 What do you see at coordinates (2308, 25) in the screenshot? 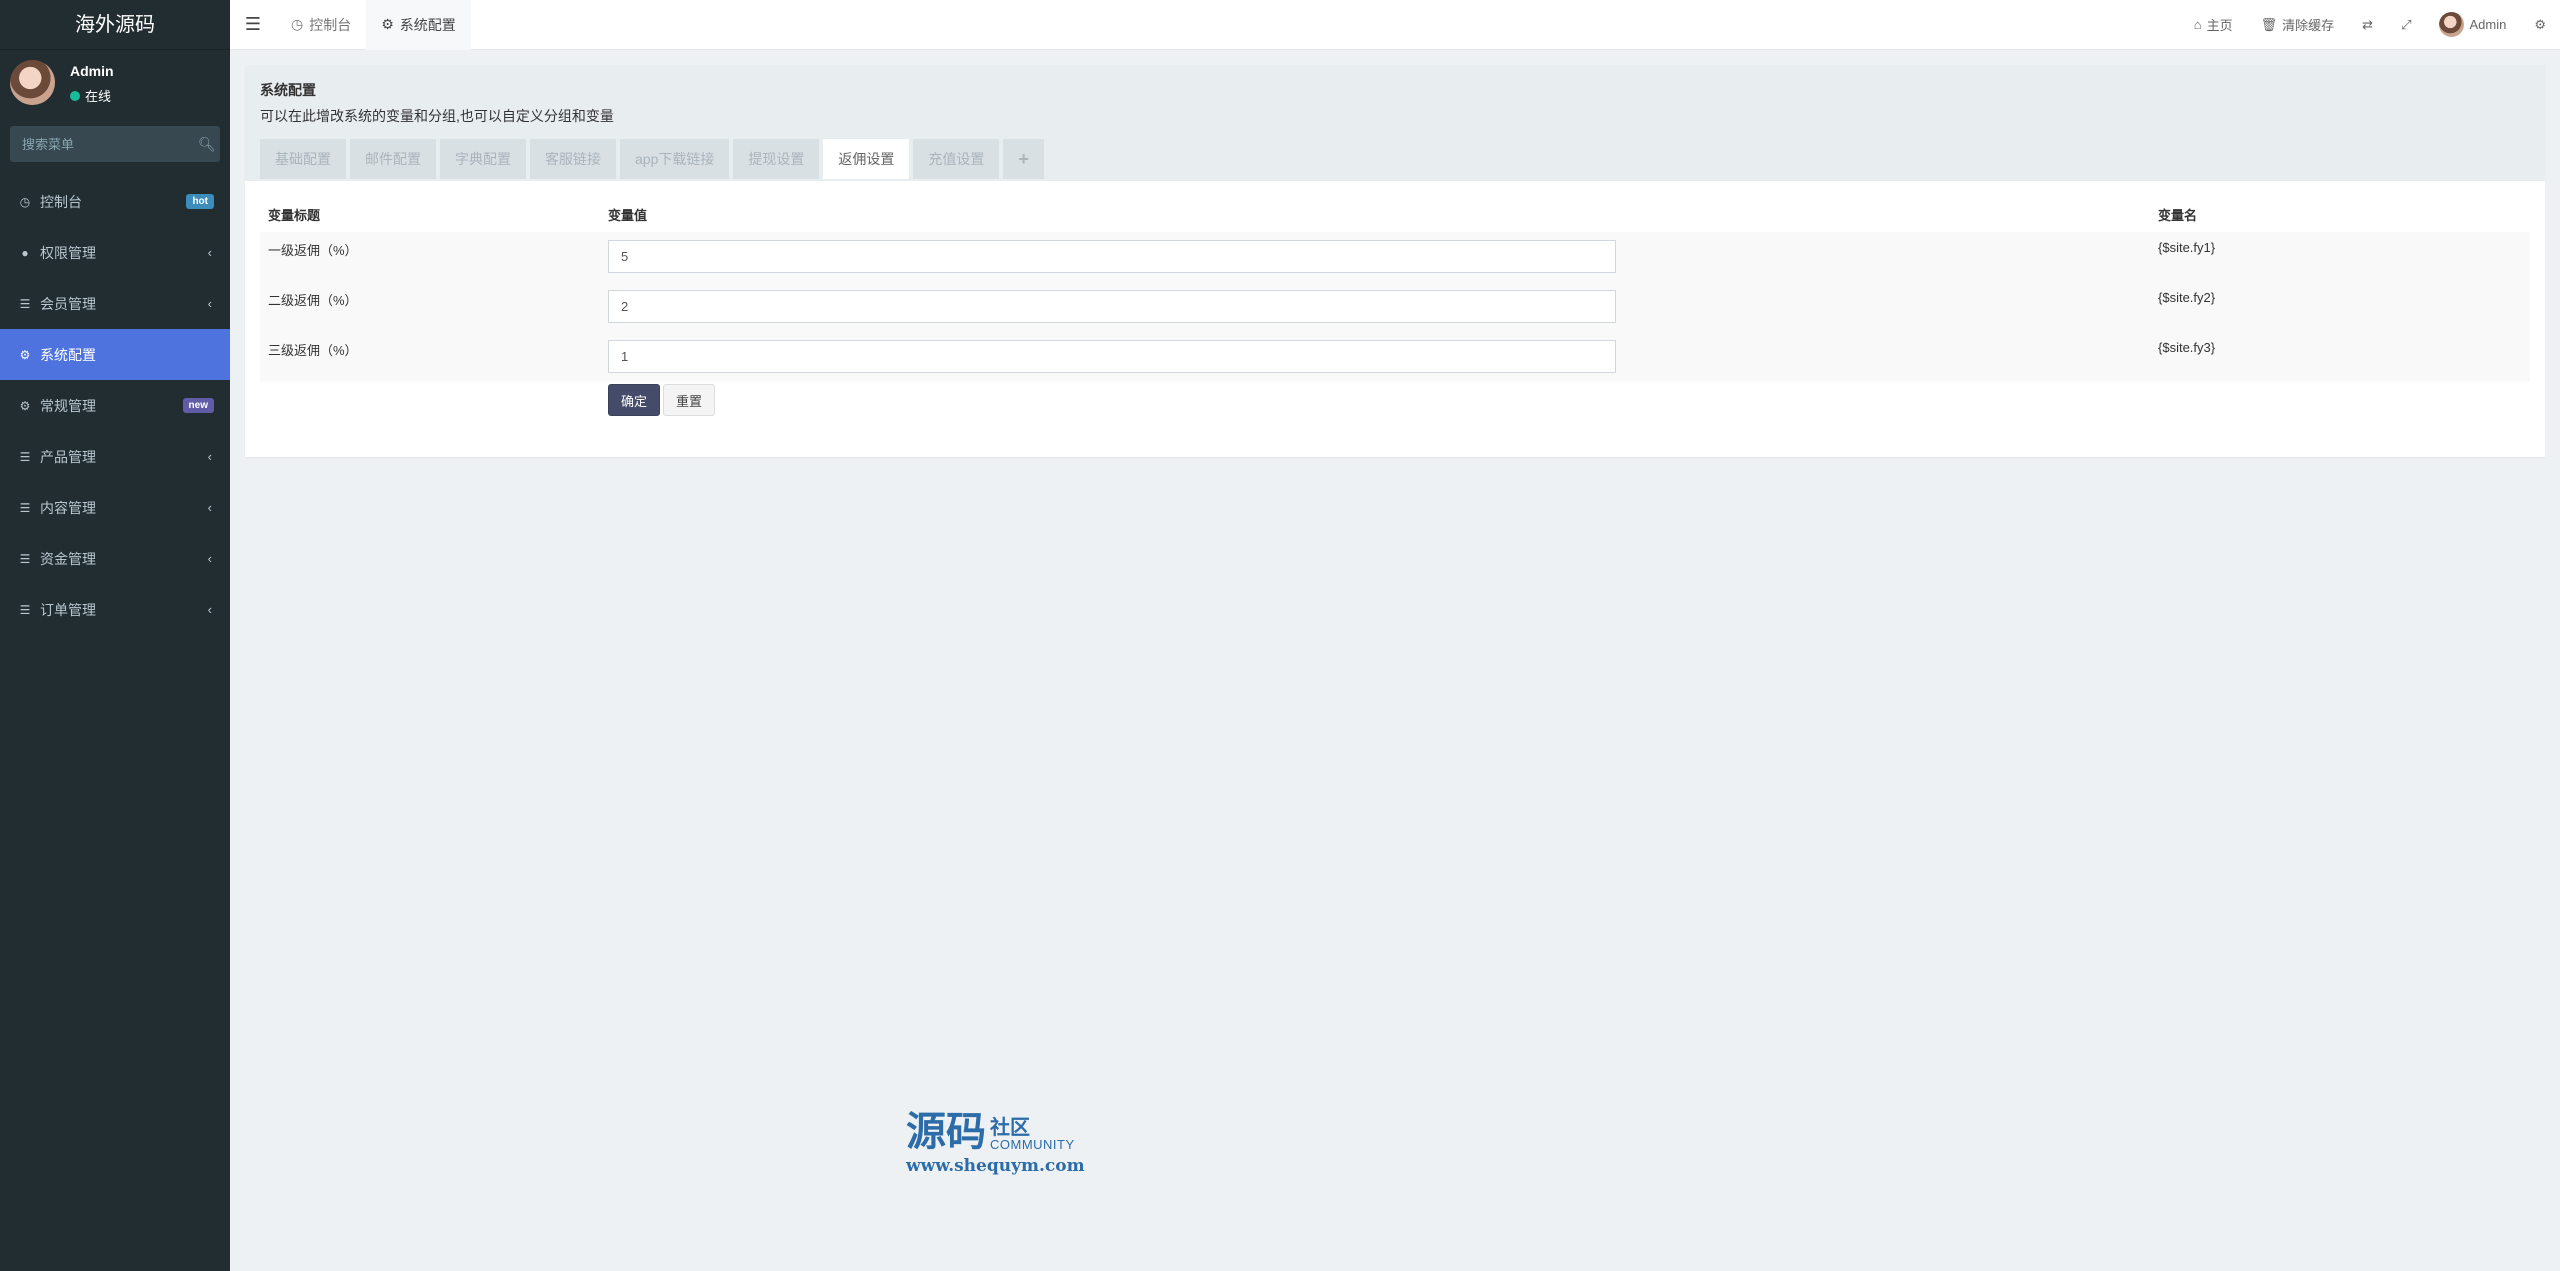
I see `clear-cache-label: 清除缓存` at bounding box center [2308, 25].